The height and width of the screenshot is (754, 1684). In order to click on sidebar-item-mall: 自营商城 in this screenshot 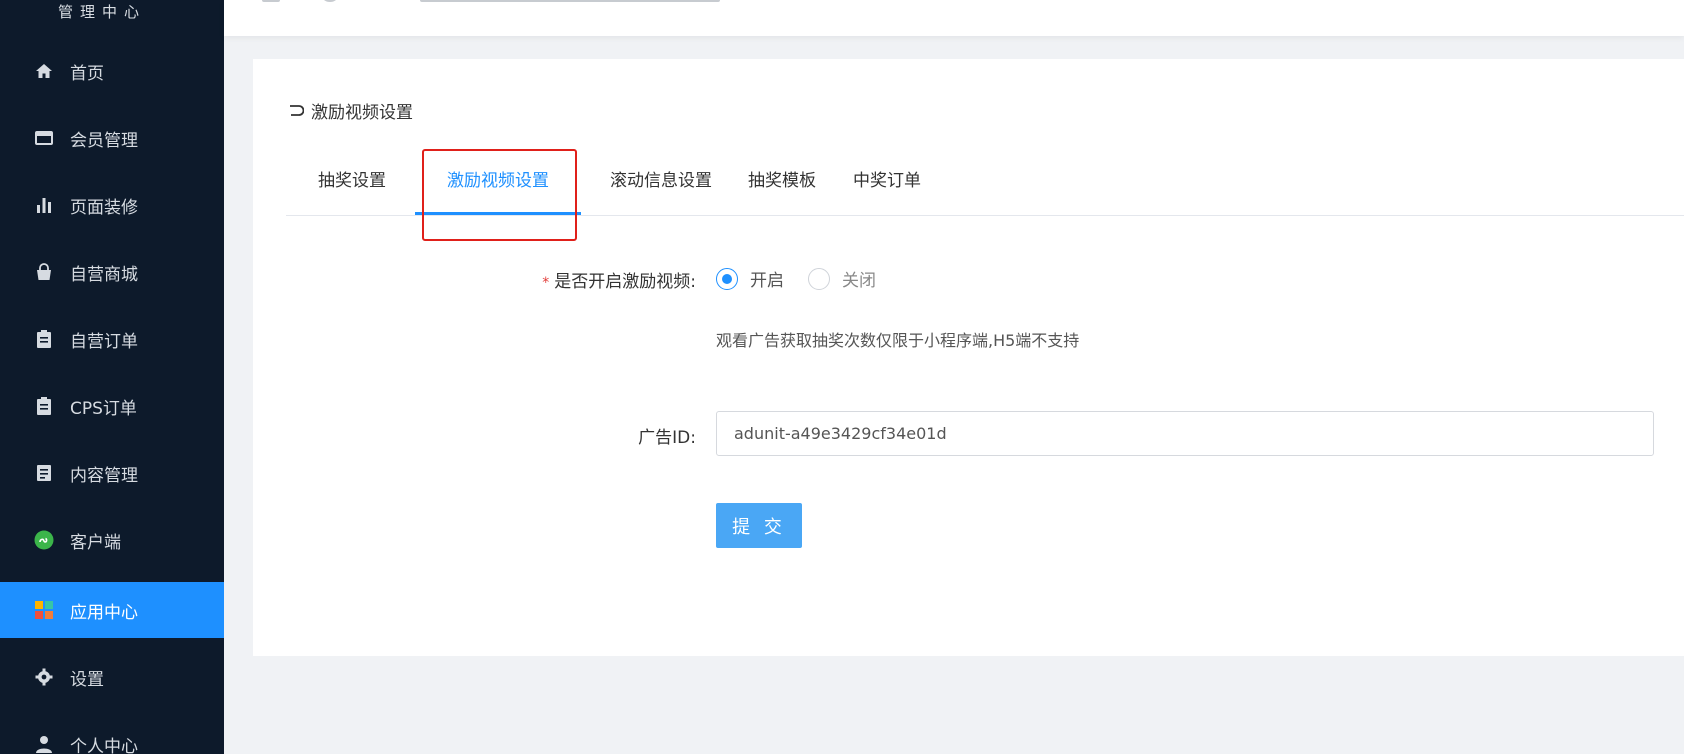, I will do `click(112, 272)`.